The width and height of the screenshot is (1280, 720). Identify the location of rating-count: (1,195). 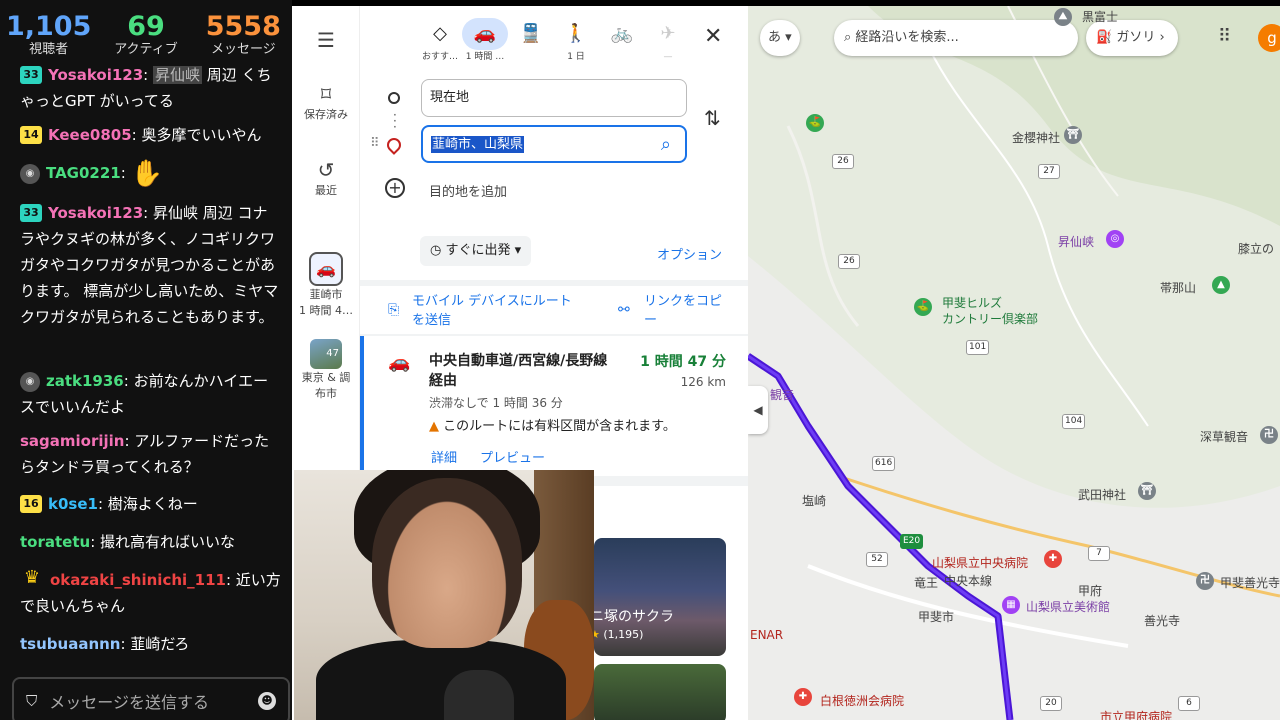
(623, 634).